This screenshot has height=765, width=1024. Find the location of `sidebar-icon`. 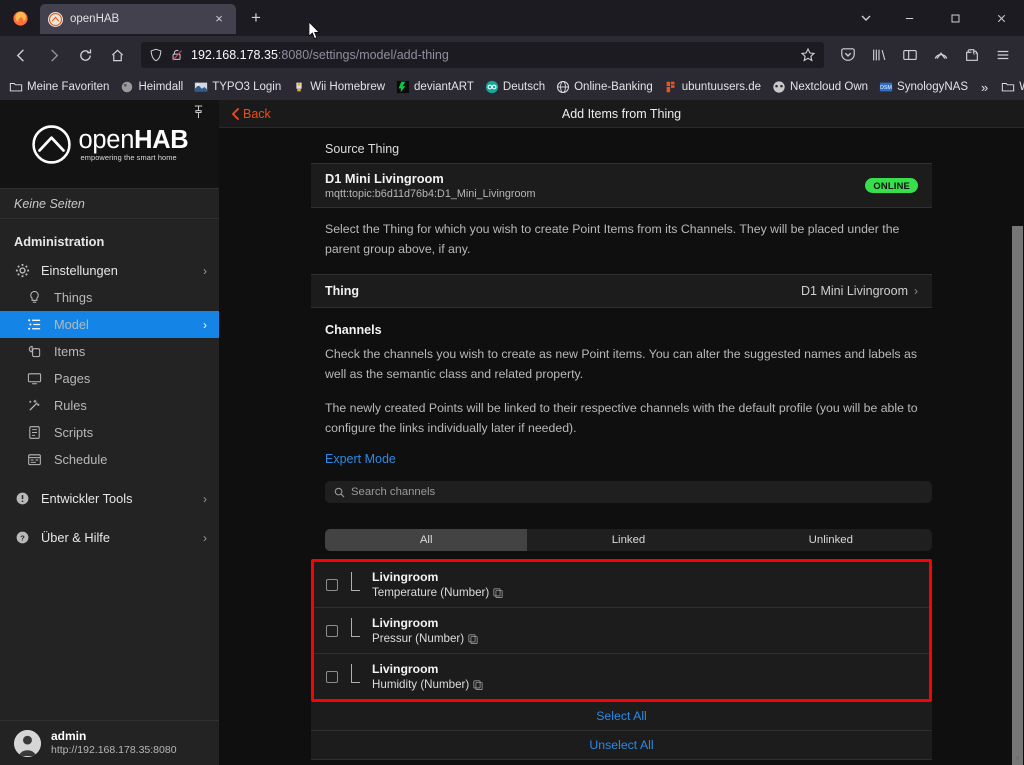

sidebar-icon is located at coordinates (910, 55).